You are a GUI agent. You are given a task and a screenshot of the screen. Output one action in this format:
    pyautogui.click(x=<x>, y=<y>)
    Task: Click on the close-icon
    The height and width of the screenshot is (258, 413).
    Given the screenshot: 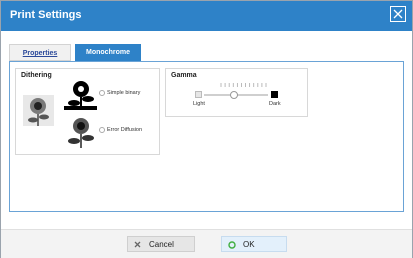 What is the action you would take?
    pyautogui.click(x=398, y=14)
    